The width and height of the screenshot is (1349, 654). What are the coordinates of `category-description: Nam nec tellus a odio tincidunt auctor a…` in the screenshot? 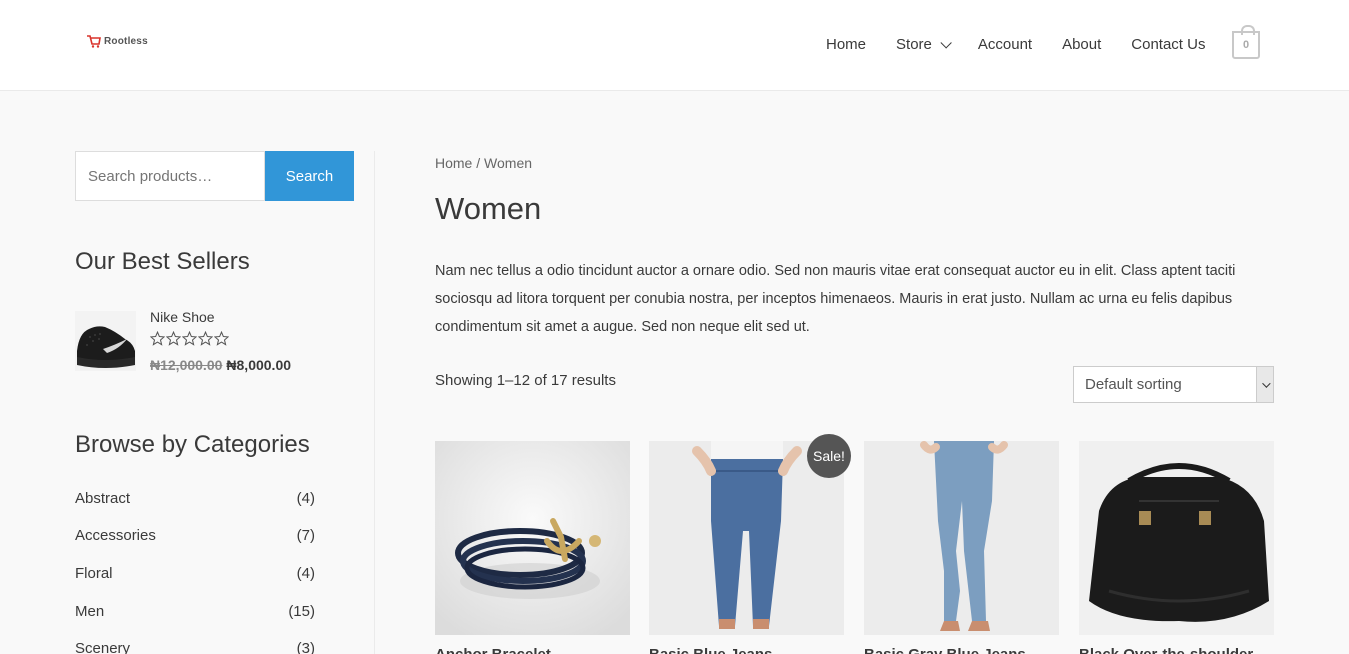 It's located at (835, 299).